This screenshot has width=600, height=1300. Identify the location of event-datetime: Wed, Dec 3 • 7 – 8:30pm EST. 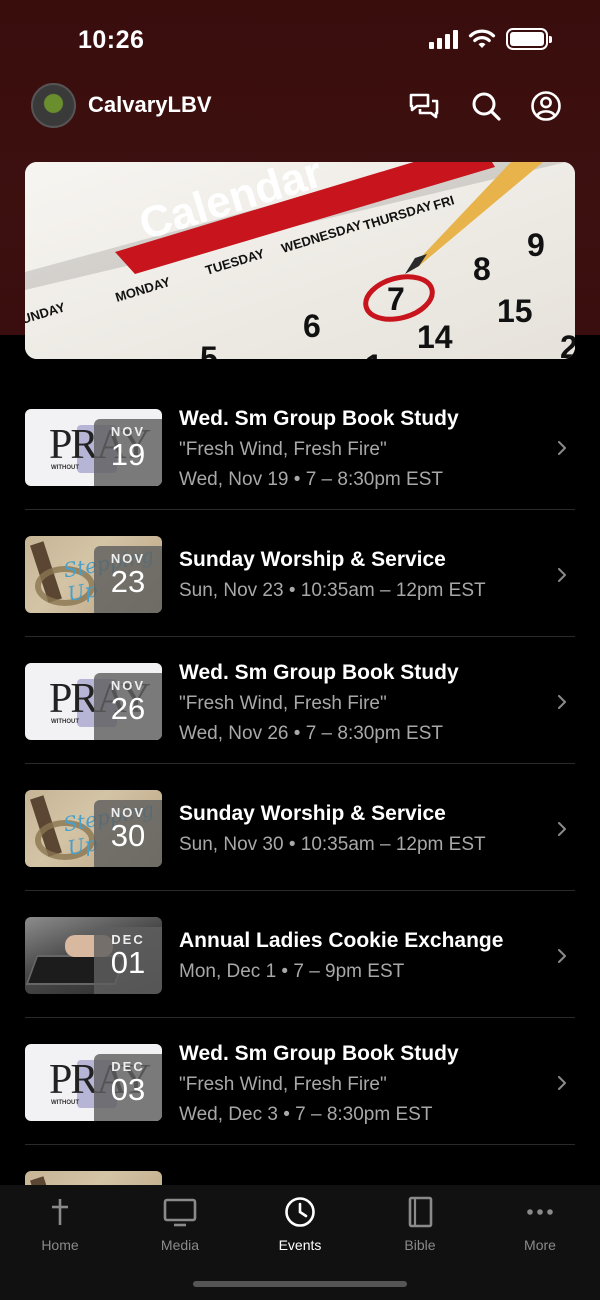
(306, 1114).